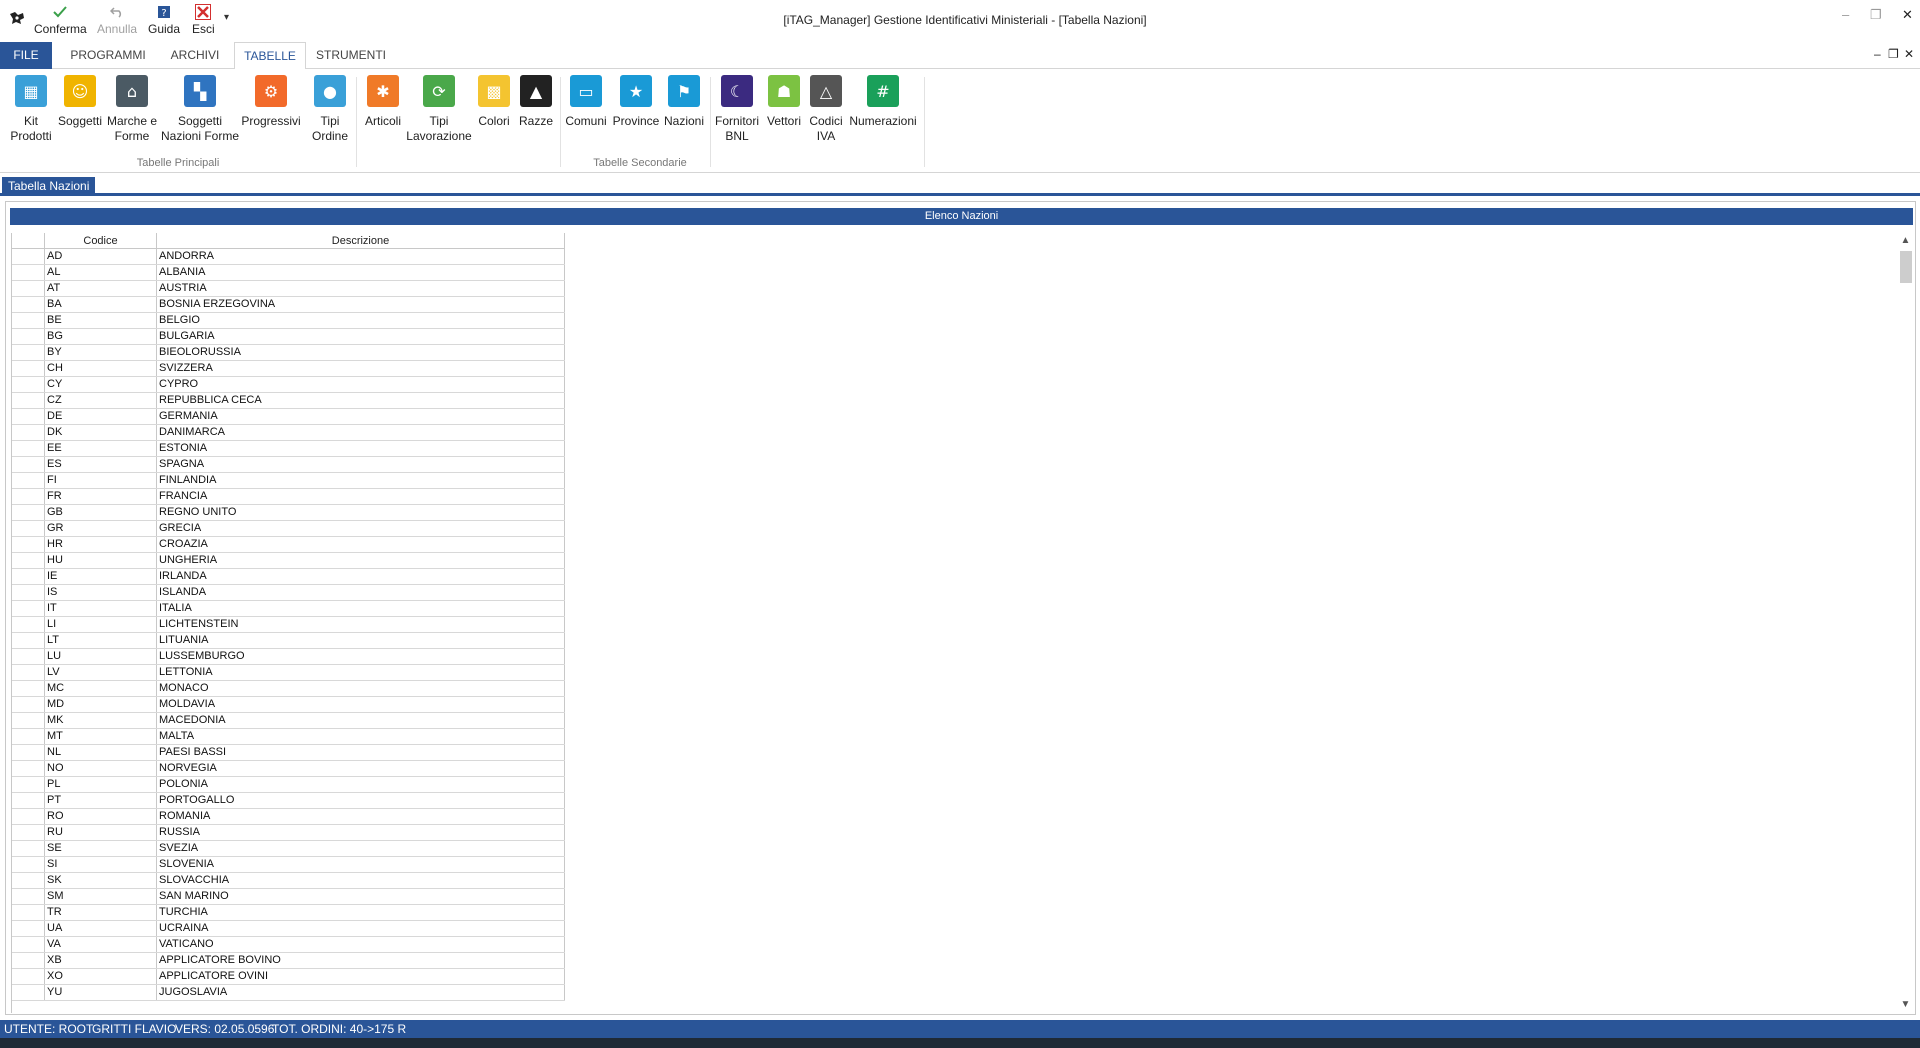  I want to click on table-row: AD ANDORRA, so click(288, 257).